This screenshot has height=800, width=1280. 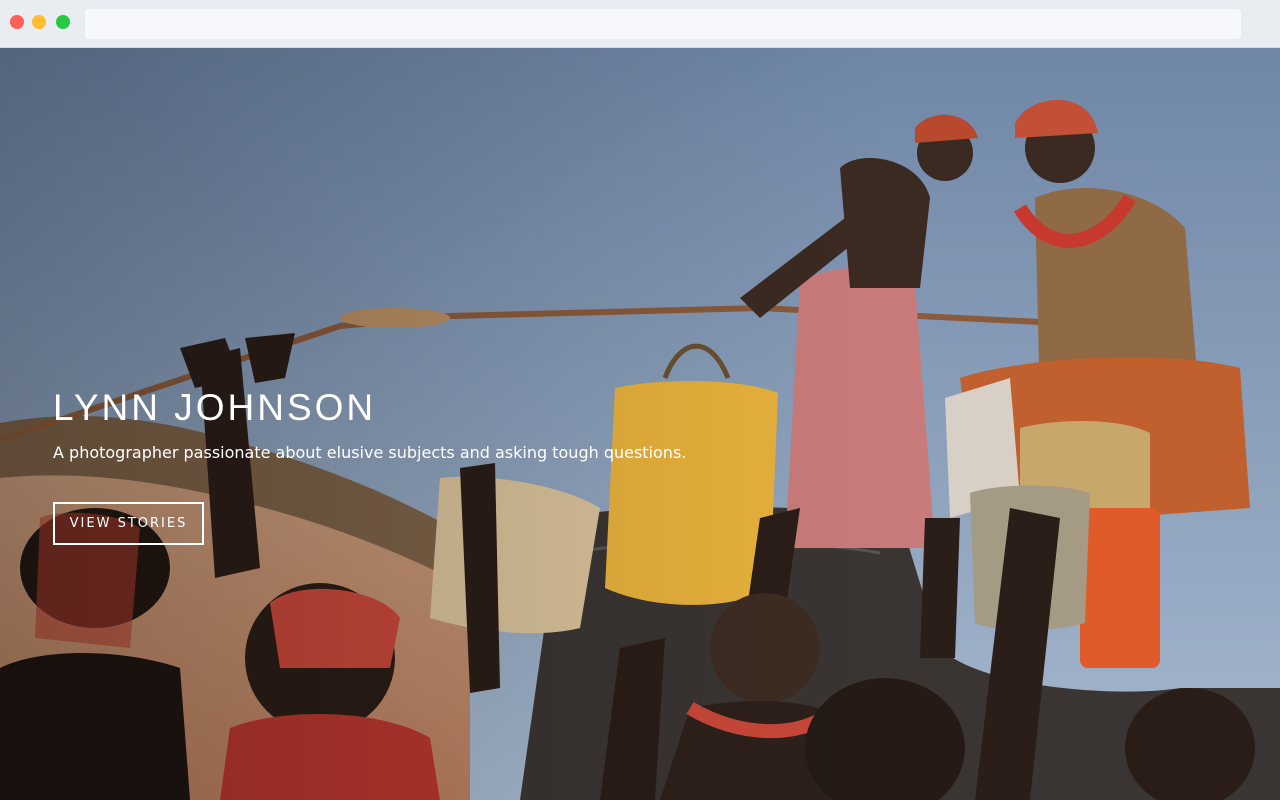 What do you see at coordinates (215, 407) in the screenshot?
I see `hero-title: LYNN JOHNSON` at bounding box center [215, 407].